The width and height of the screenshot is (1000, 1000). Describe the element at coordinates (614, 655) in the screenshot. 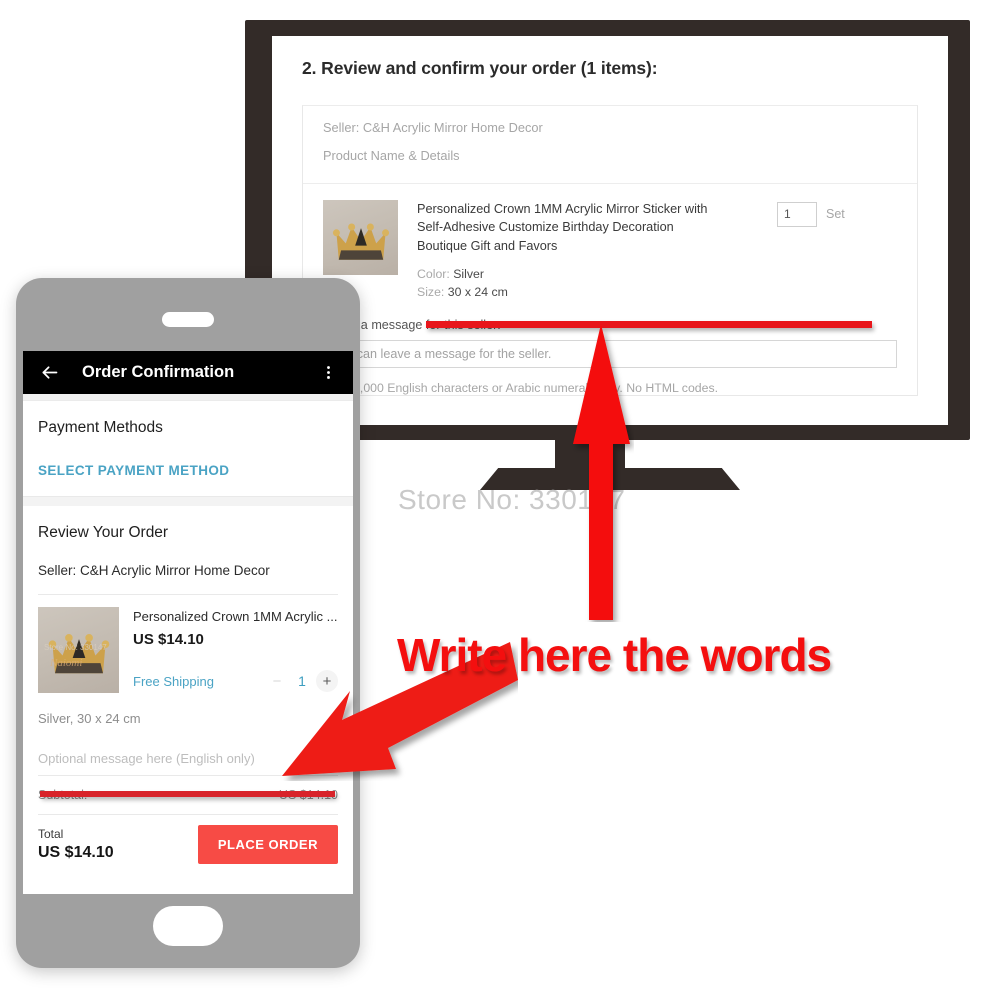

I see `annotation-text: Write here the words` at that location.